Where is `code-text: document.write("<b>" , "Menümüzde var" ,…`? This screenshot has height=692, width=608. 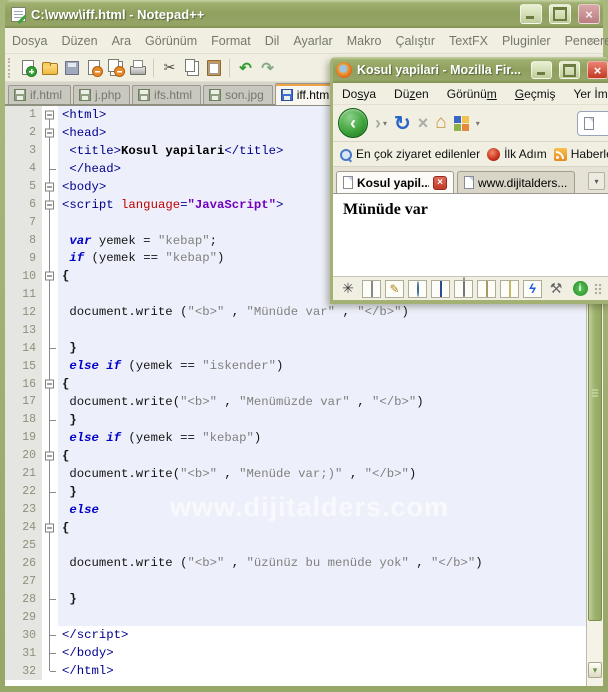
code-text: document.write("<b>" , "Menümüzde var" ,… is located at coordinates (322, 402).